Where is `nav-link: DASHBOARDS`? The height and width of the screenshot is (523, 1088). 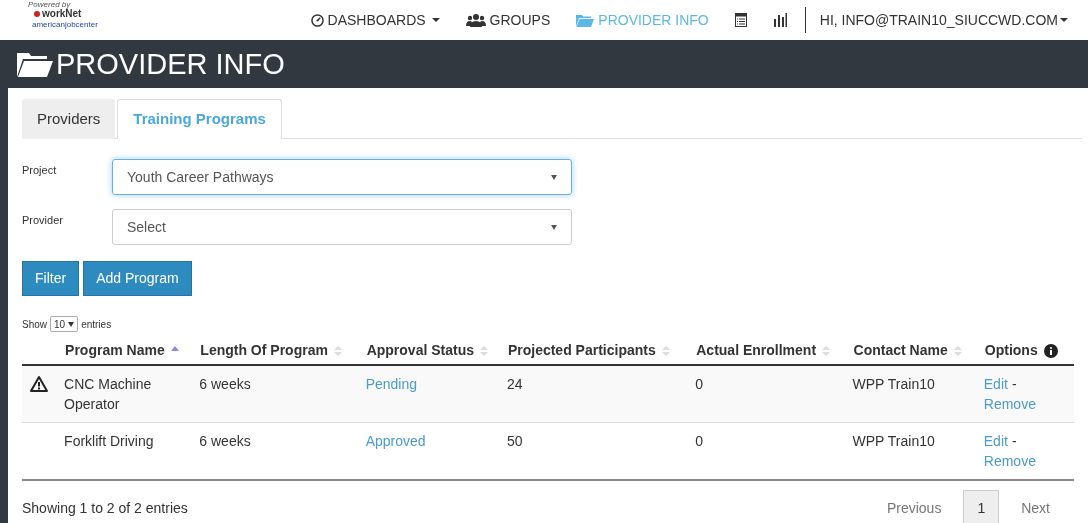 nav-link: DASHBOARDS is located at coordinates (375, 20).